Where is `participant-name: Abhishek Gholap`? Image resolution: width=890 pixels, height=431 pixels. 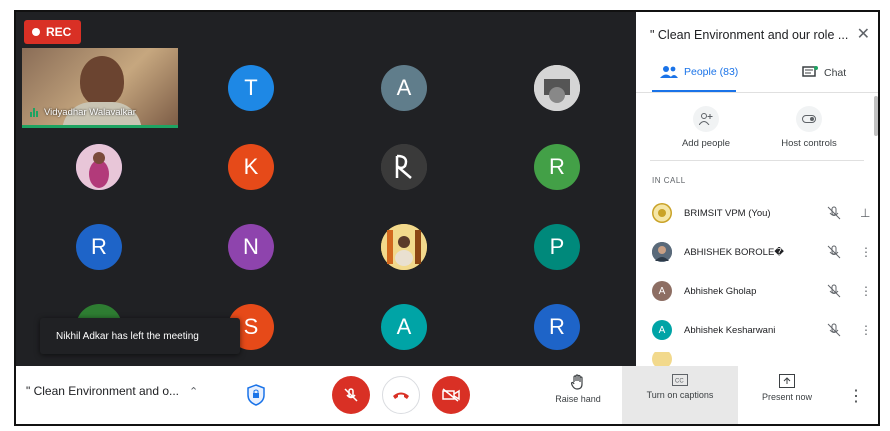
participant-name: Abhishek Gholap is located at coordinates (720, 291).